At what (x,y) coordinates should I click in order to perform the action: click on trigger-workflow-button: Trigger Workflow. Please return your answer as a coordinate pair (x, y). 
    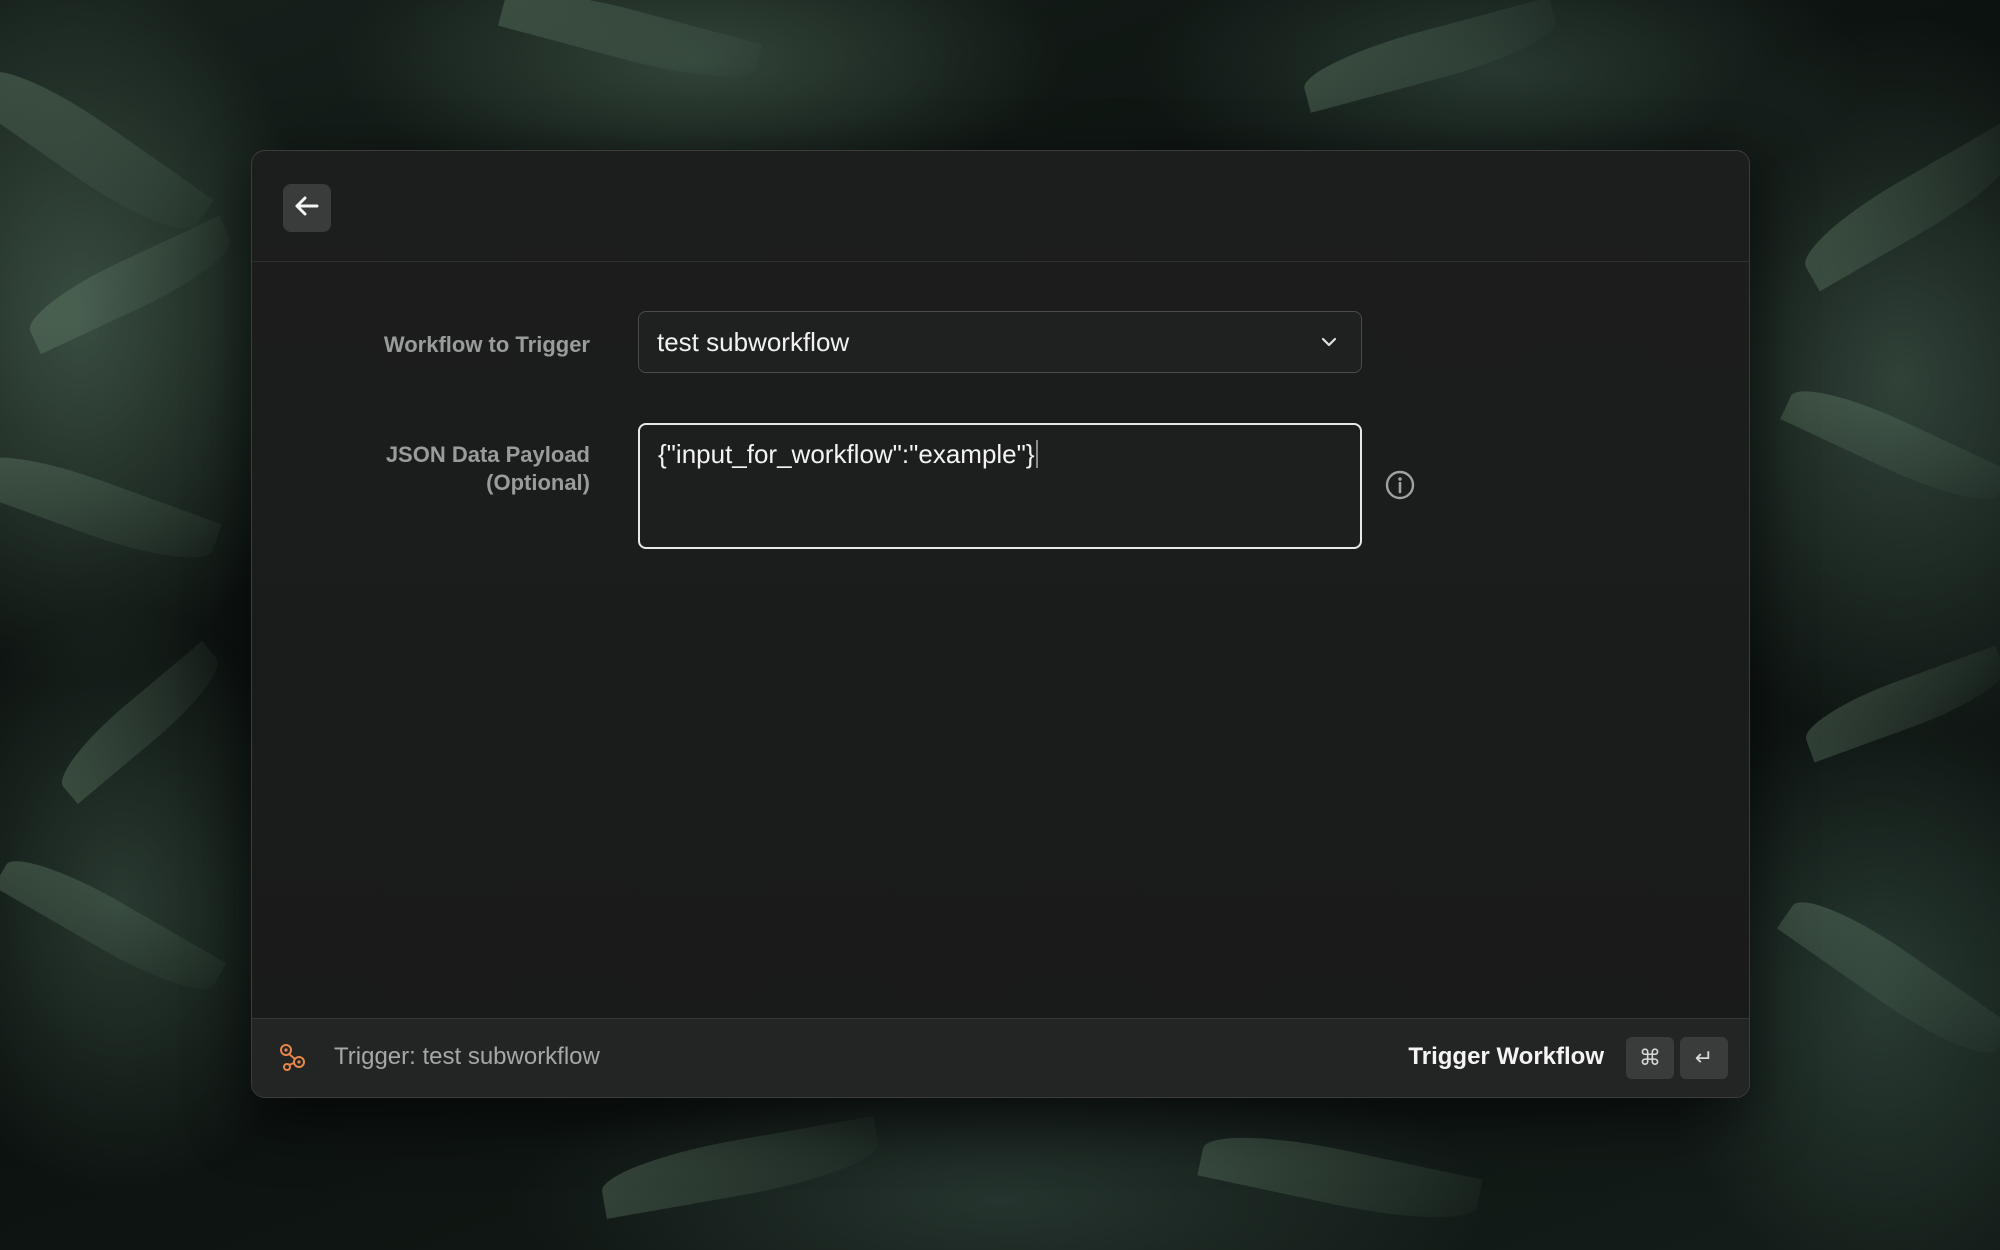
    Looking at the image, I should click on (1506, 1057).